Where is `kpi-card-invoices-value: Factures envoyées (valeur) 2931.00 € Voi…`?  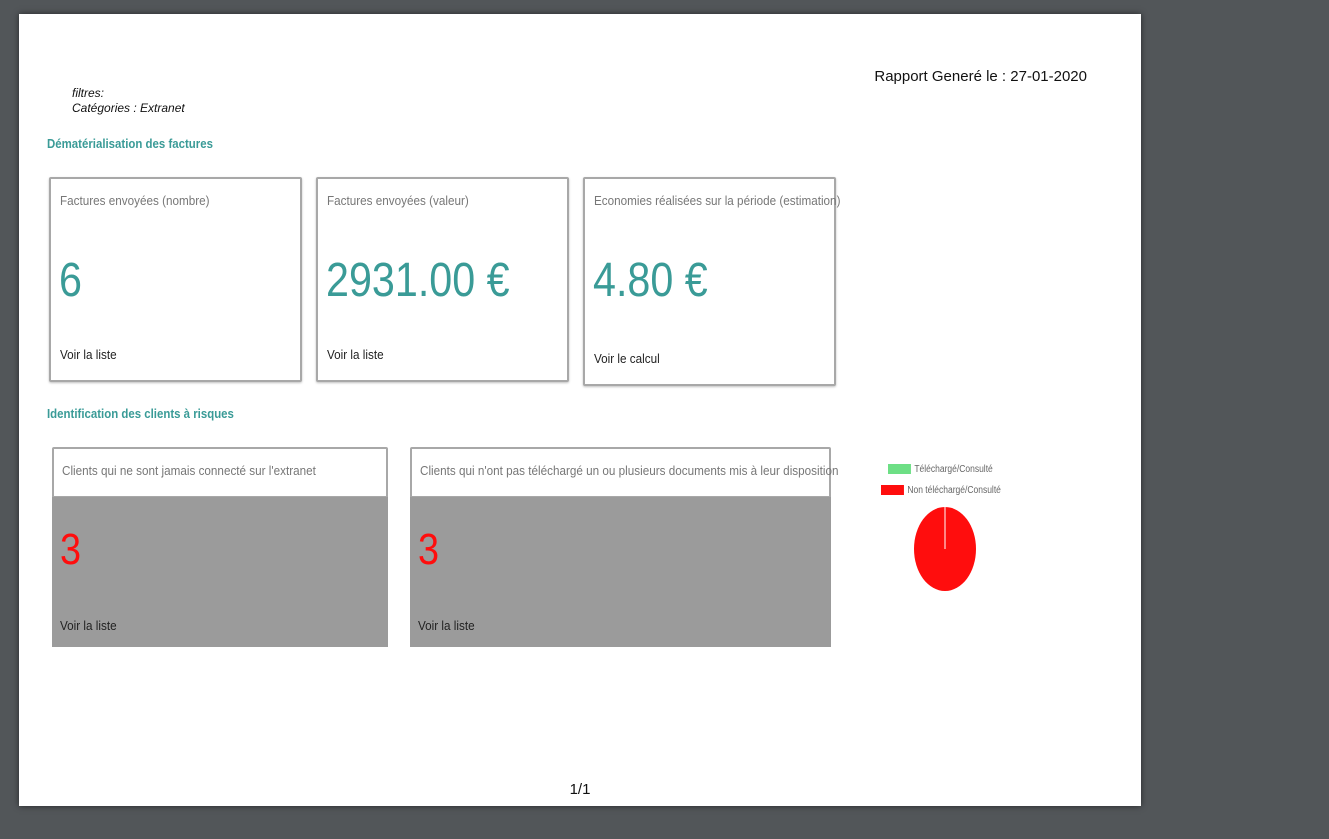
kpi-card-invoices-value: Factures envoyées (valeur) 2931.00 € Voi… is located at coordinates (442, 279).